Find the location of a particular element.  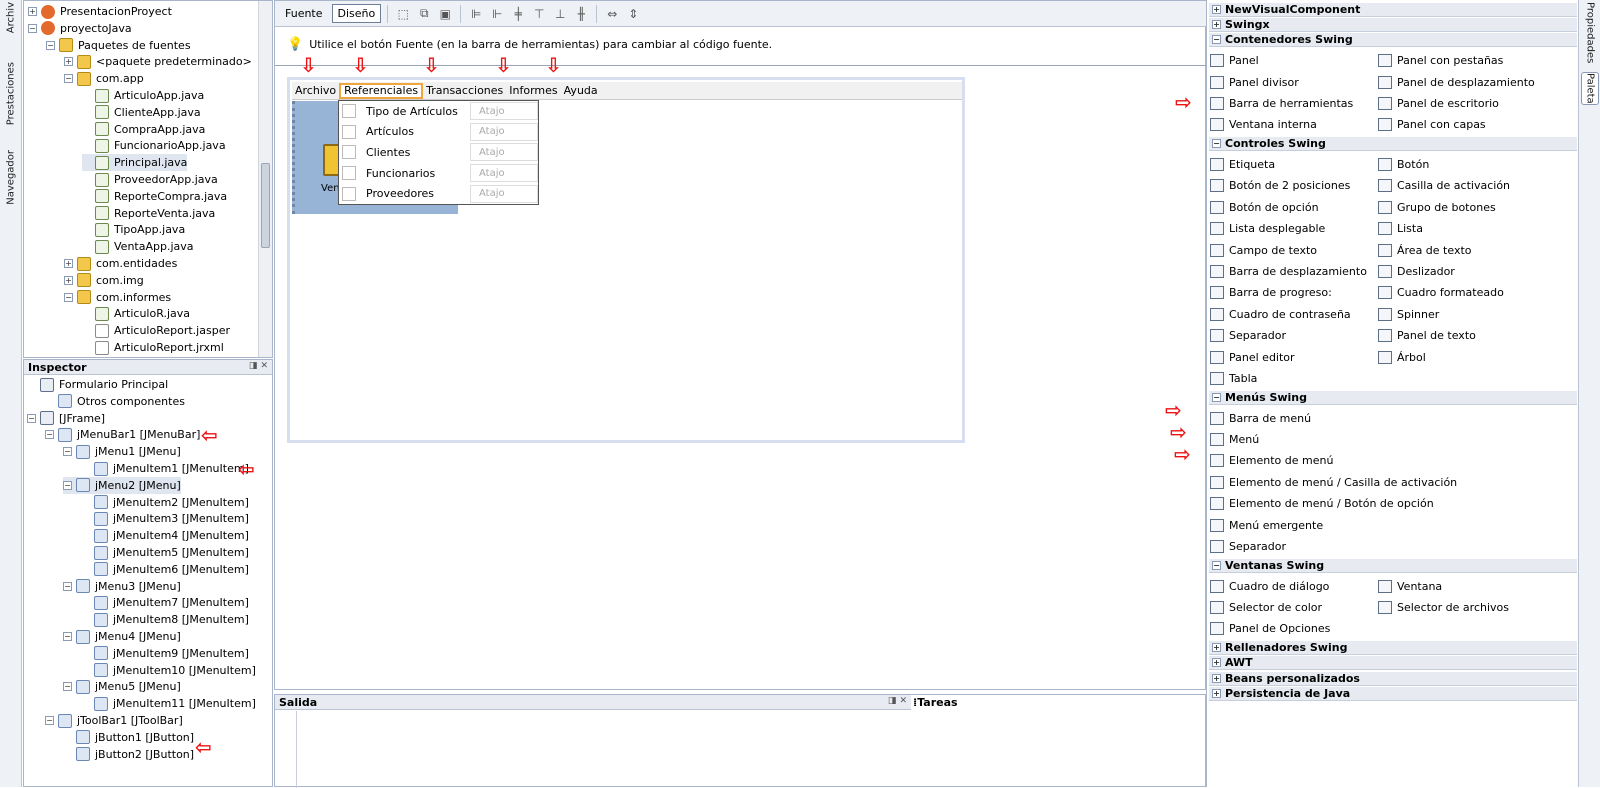

align-left-icon: ⊫ is located at coordinates (476, 14).